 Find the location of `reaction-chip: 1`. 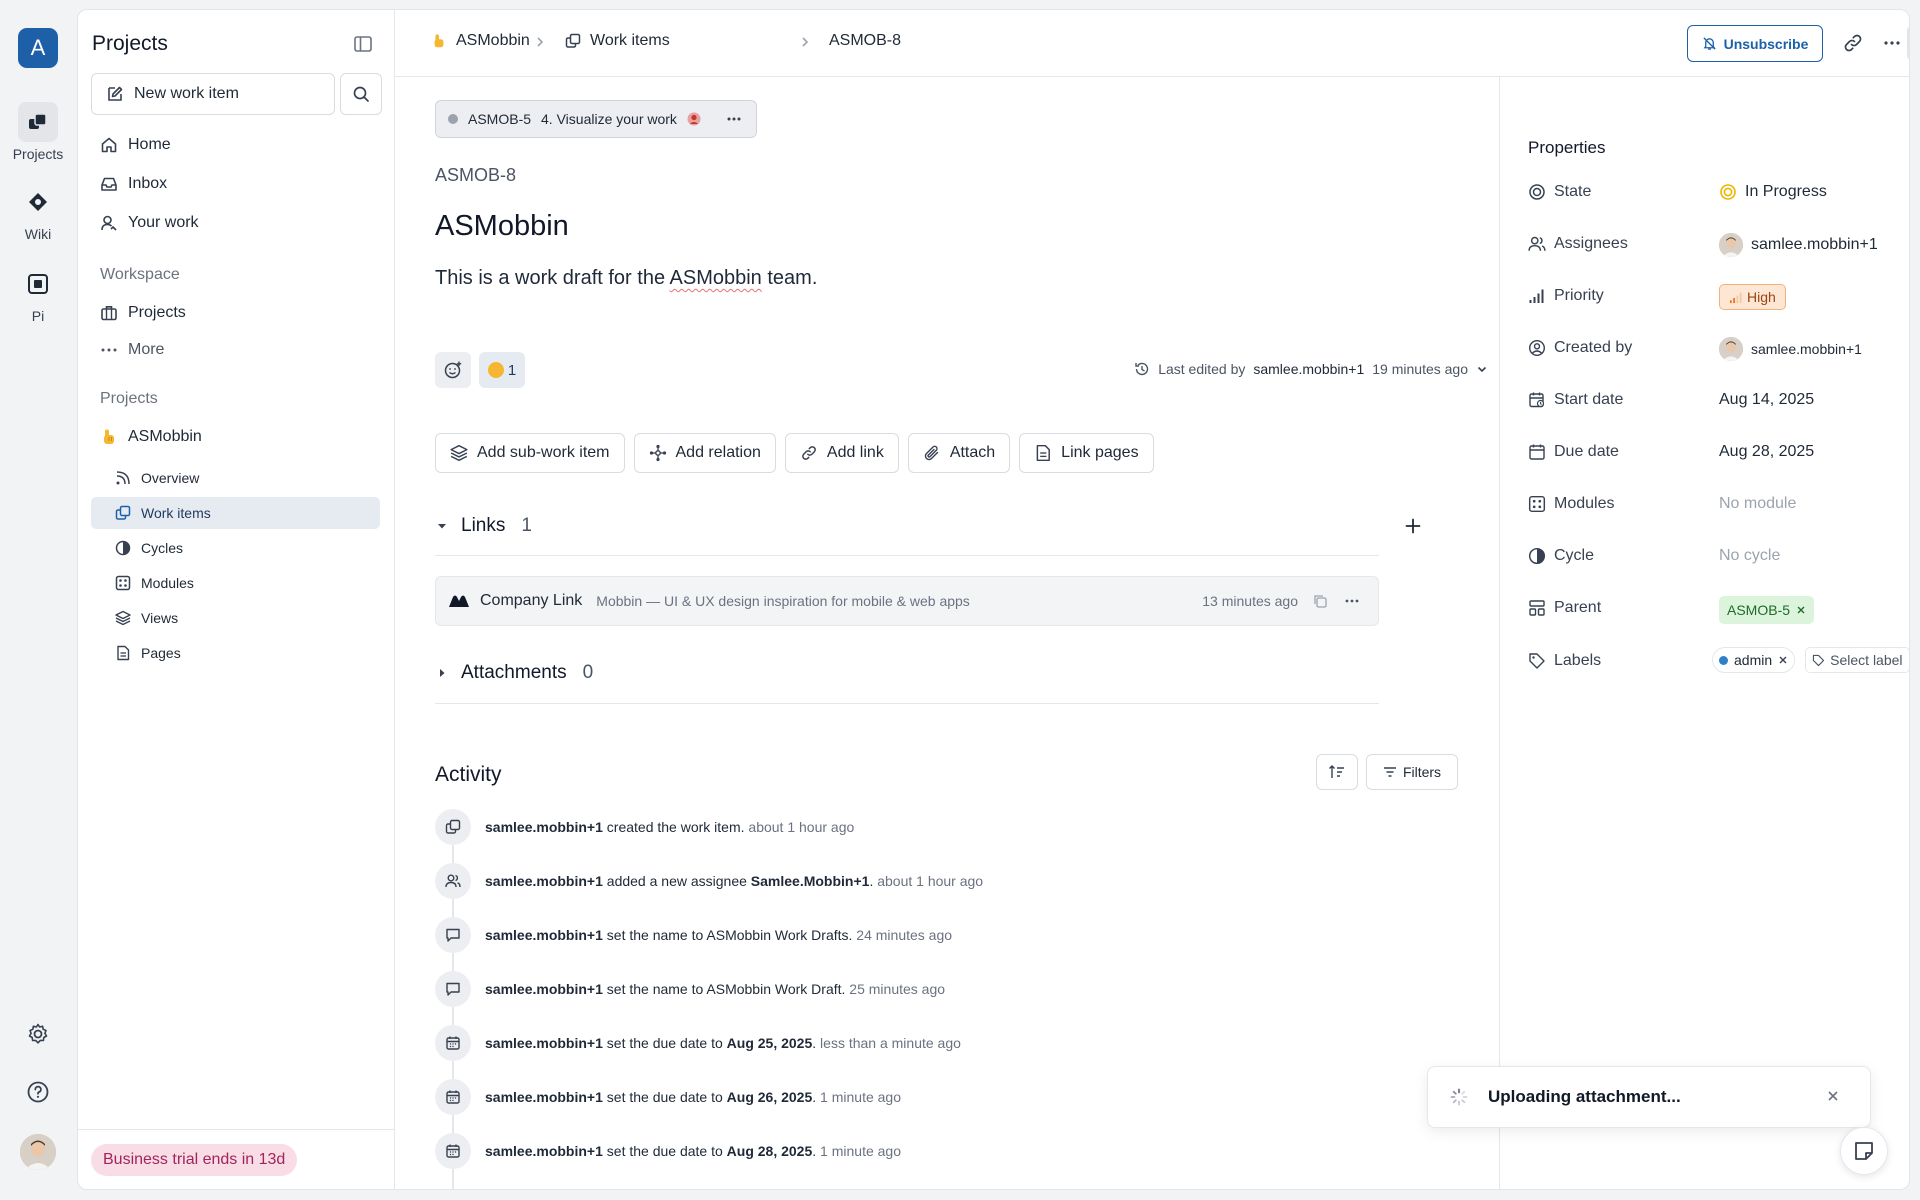

reaction-chip: 1 is located at coordinates (502, 370).